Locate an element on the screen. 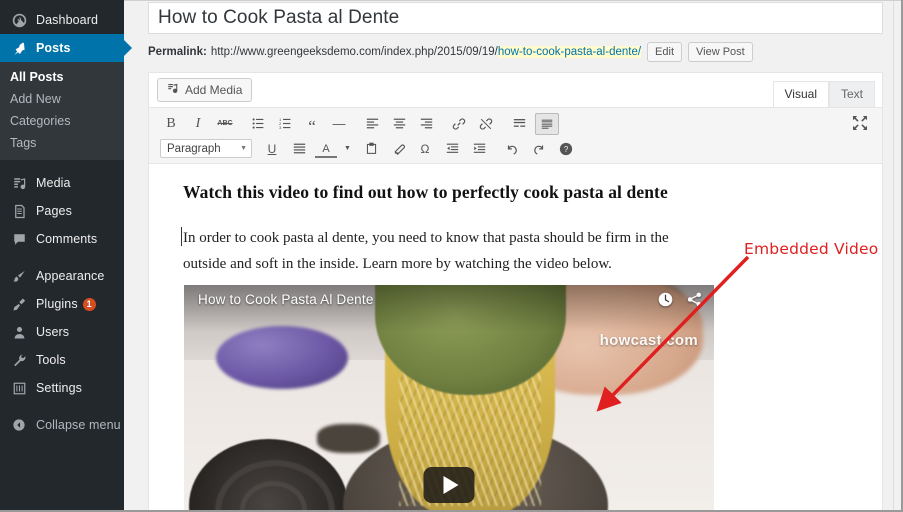  sidebar-item-dashboard: Dashboard is located at coordinates (62, 20).